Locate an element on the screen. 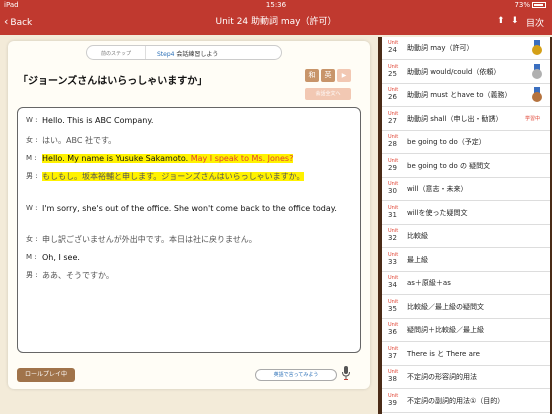 Image resolution: width=552 pixels, height=414 pixels. unit-list-item: Unit 29 be going to do の 疑問文 is located at coordinates (466, 166).